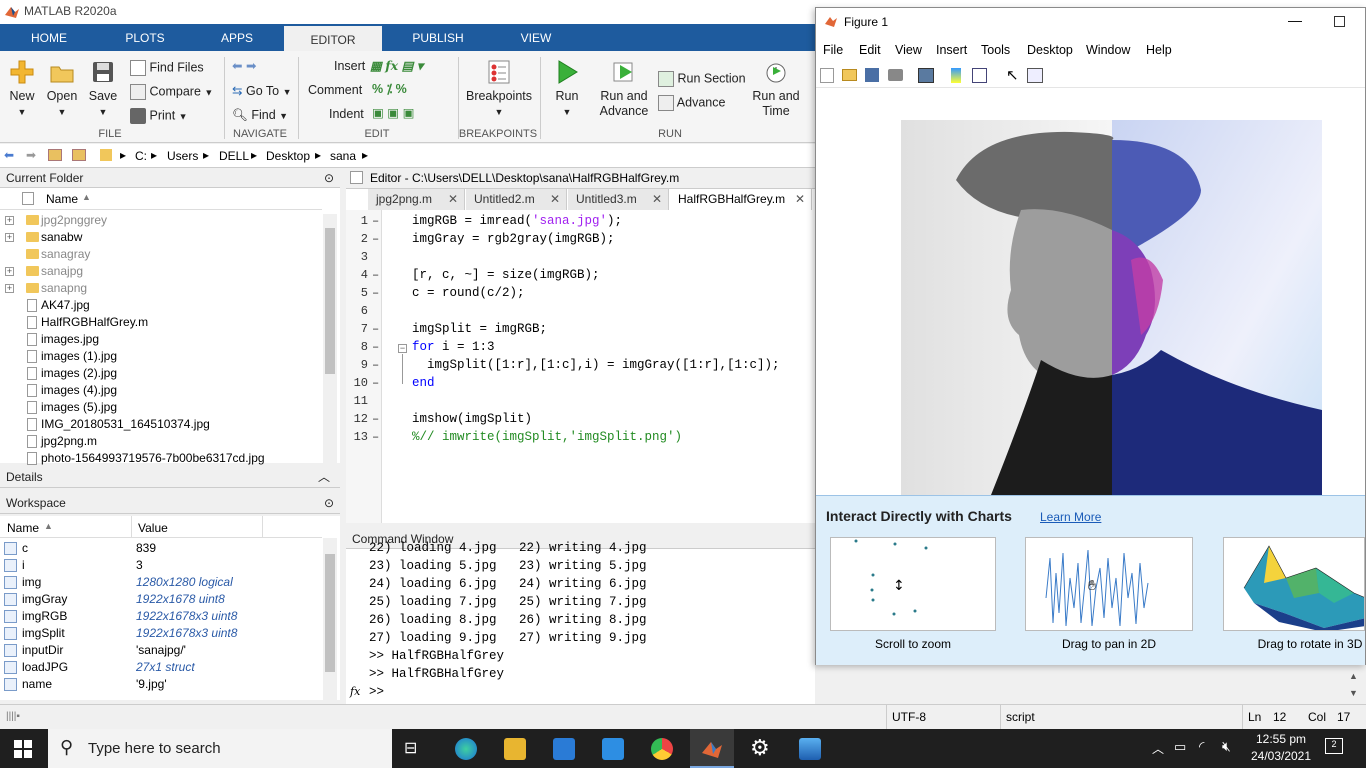 The image size is (1366, 768). What do you see at coordinates (161, 220) in the screenshot?
I see `folder-list-item: + jpg2pnggrey` at bounding box center [161, 220].